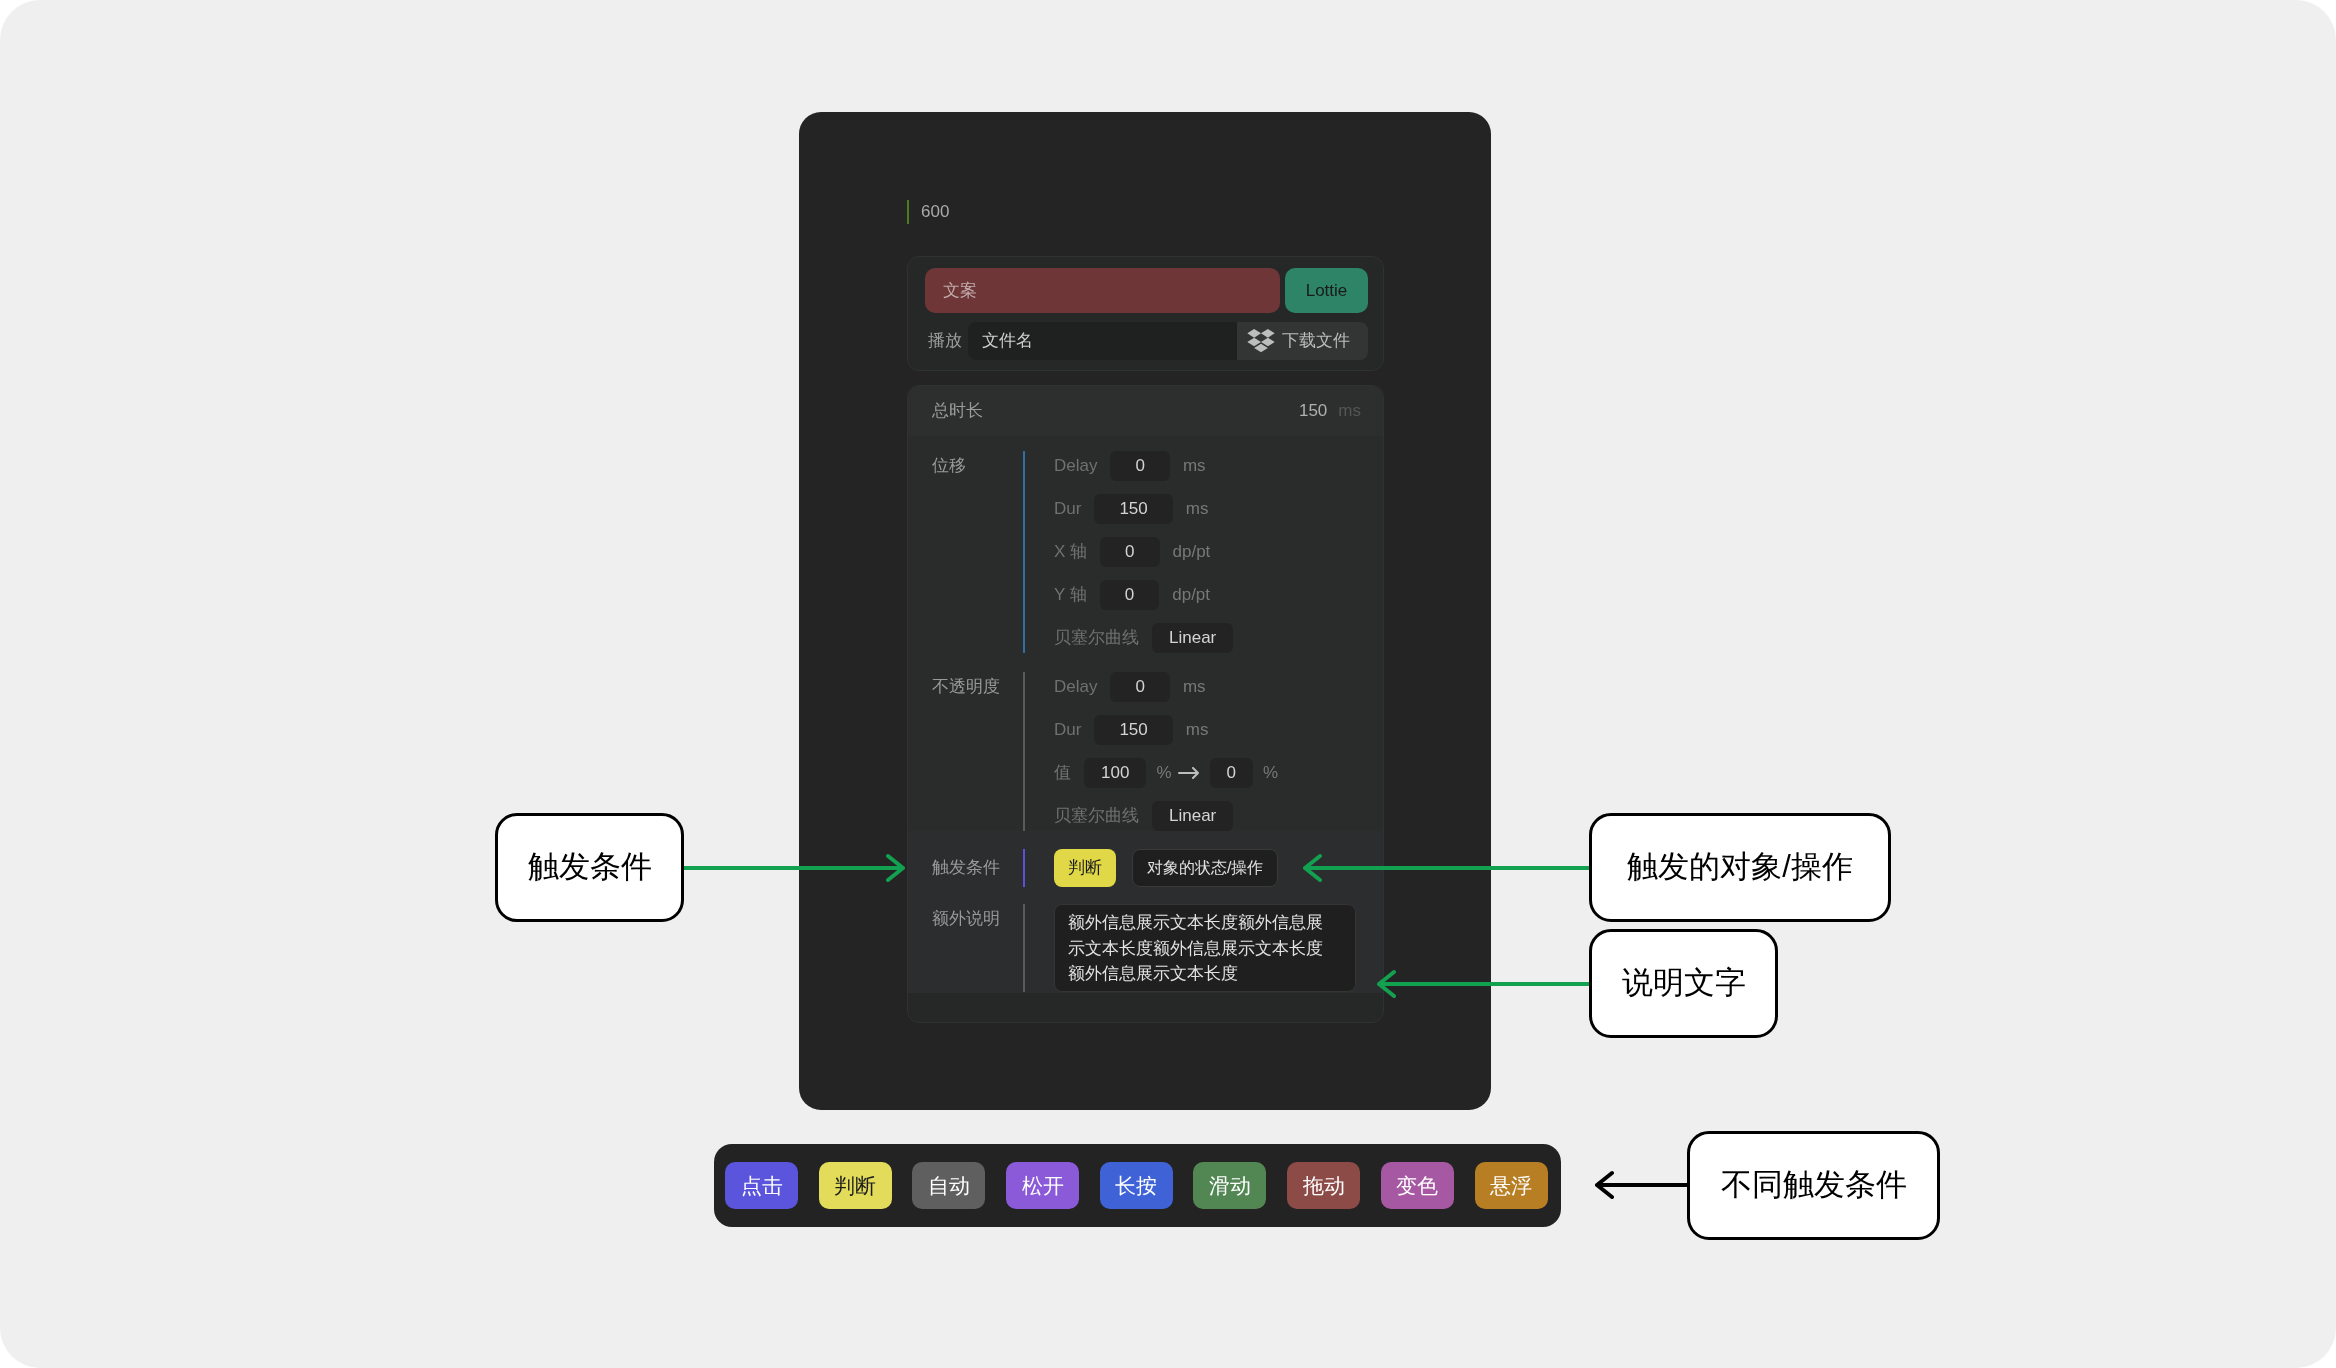 Image resolution: width=2336 pixels, height=1368 pixels. What do you see at coordinates (935, 212) in the screenshot?
I see `value-label: 600` at bounding box center [935, 212].